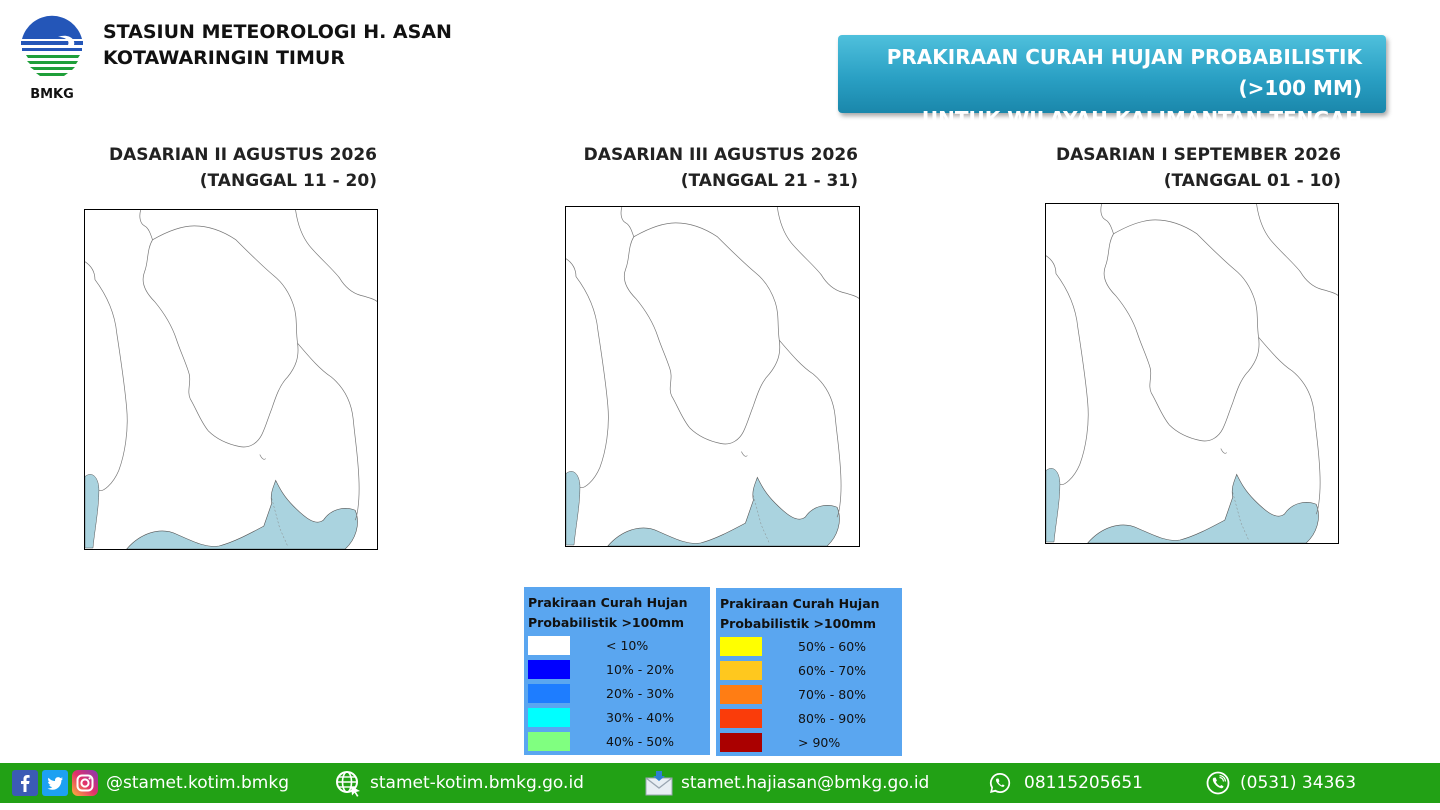  What do you see at coordinates (277, 32) in the screenshot?
I see `station-line1: STASIUN METEOROLOGI H. ASAN` at bounding box center [277, 32].